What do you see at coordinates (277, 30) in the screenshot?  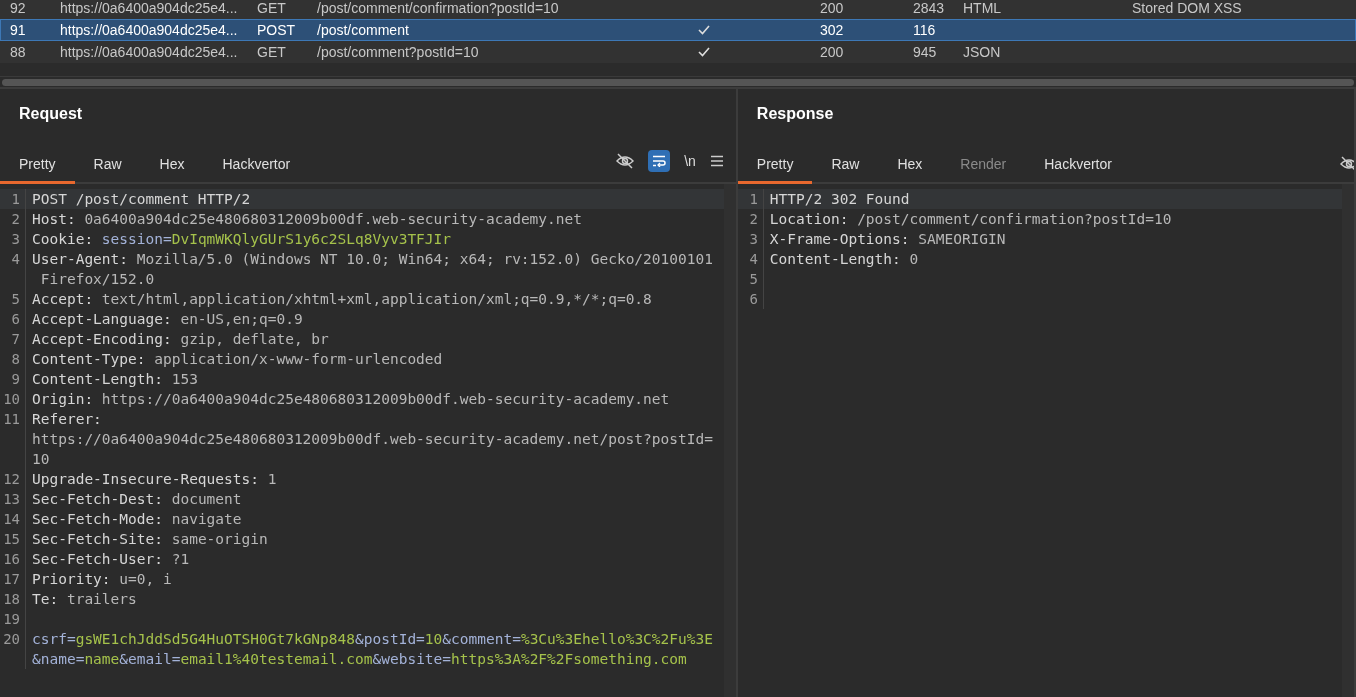 I see `table-cell-text: POST` at bounding box center [277, 30].